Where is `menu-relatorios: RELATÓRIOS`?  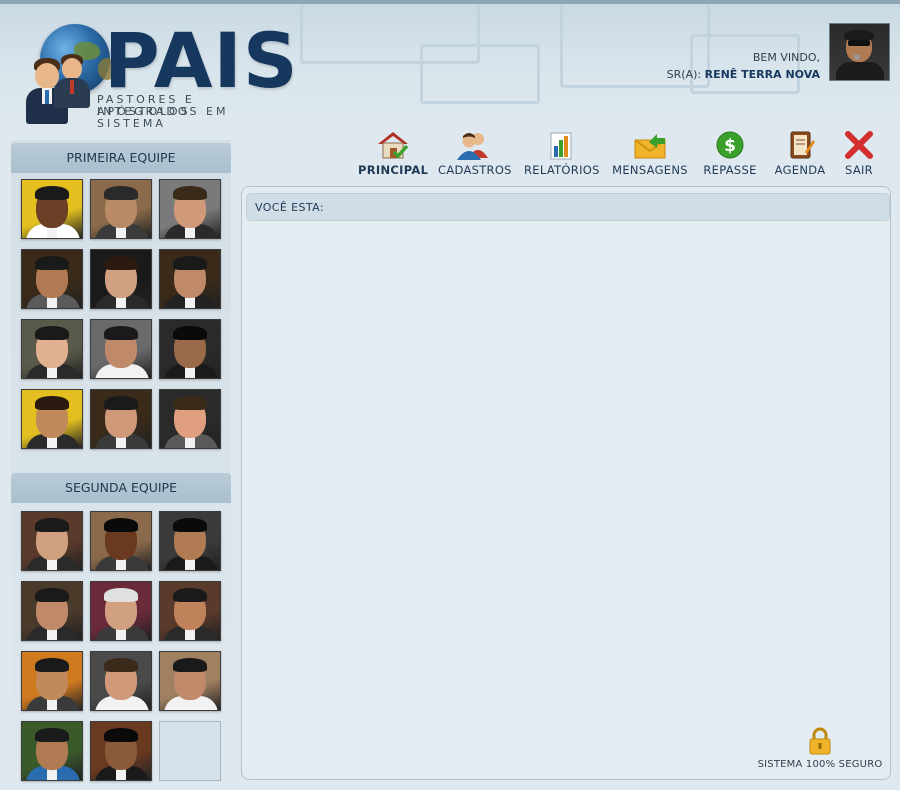 menu-relatorios: RELATÓRIOS is located at coordinates (562, 153).